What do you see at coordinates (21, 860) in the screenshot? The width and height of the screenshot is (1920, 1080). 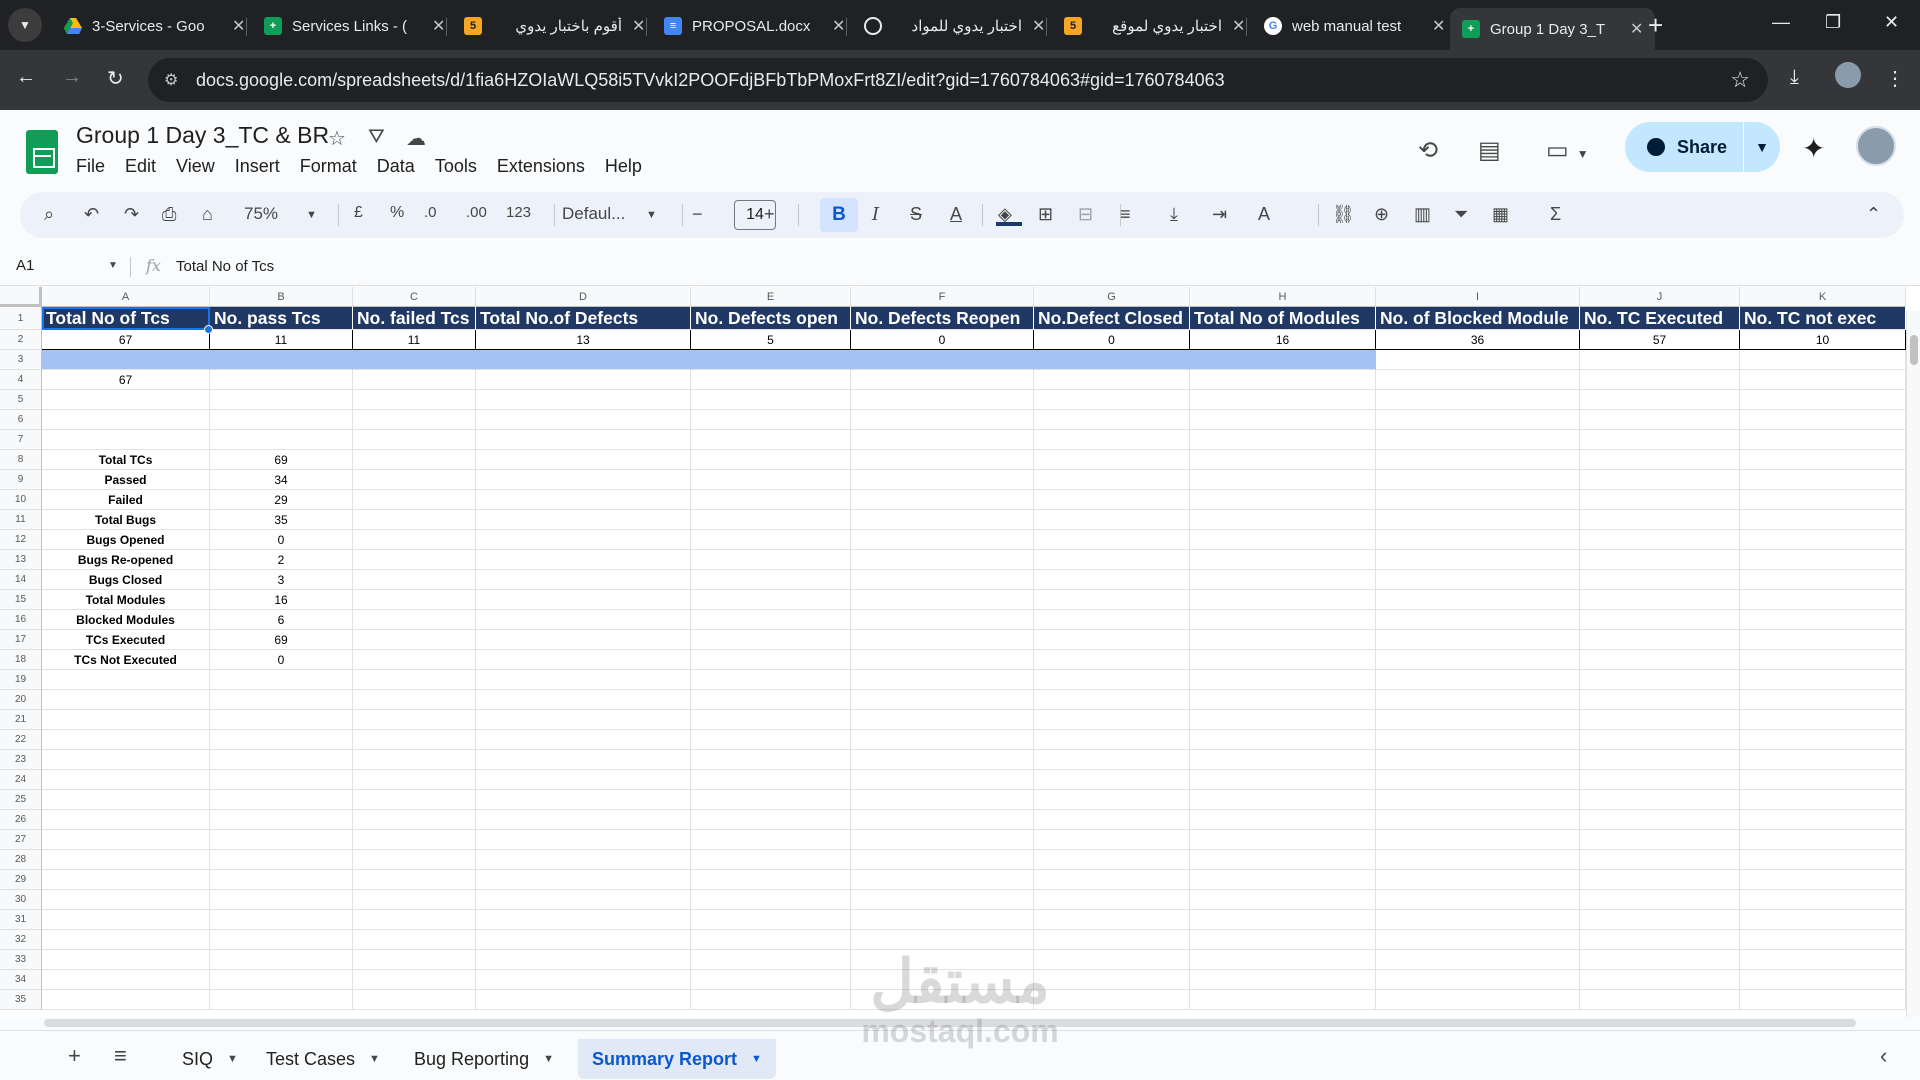 I see `row-header: 28` at bounding box center [21, 860].